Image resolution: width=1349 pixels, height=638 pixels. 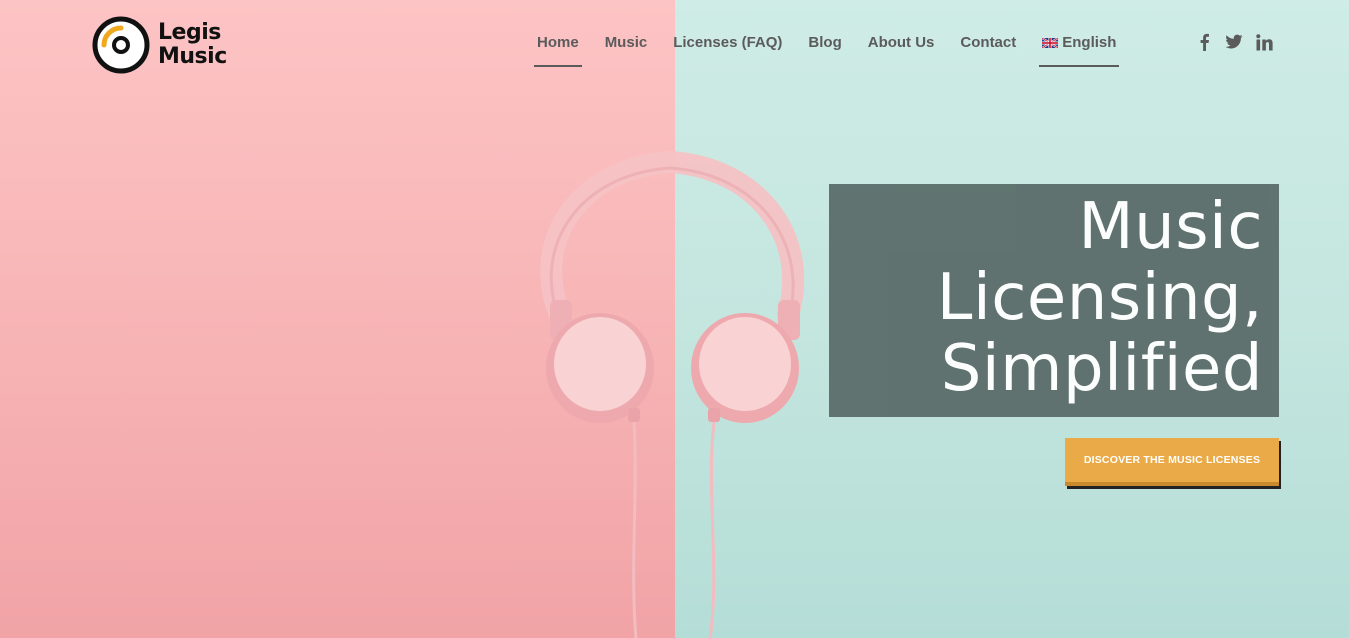 I want to click on nav-item-licenses-faq: Licenses (FAQ), so click(x=727, y=47).